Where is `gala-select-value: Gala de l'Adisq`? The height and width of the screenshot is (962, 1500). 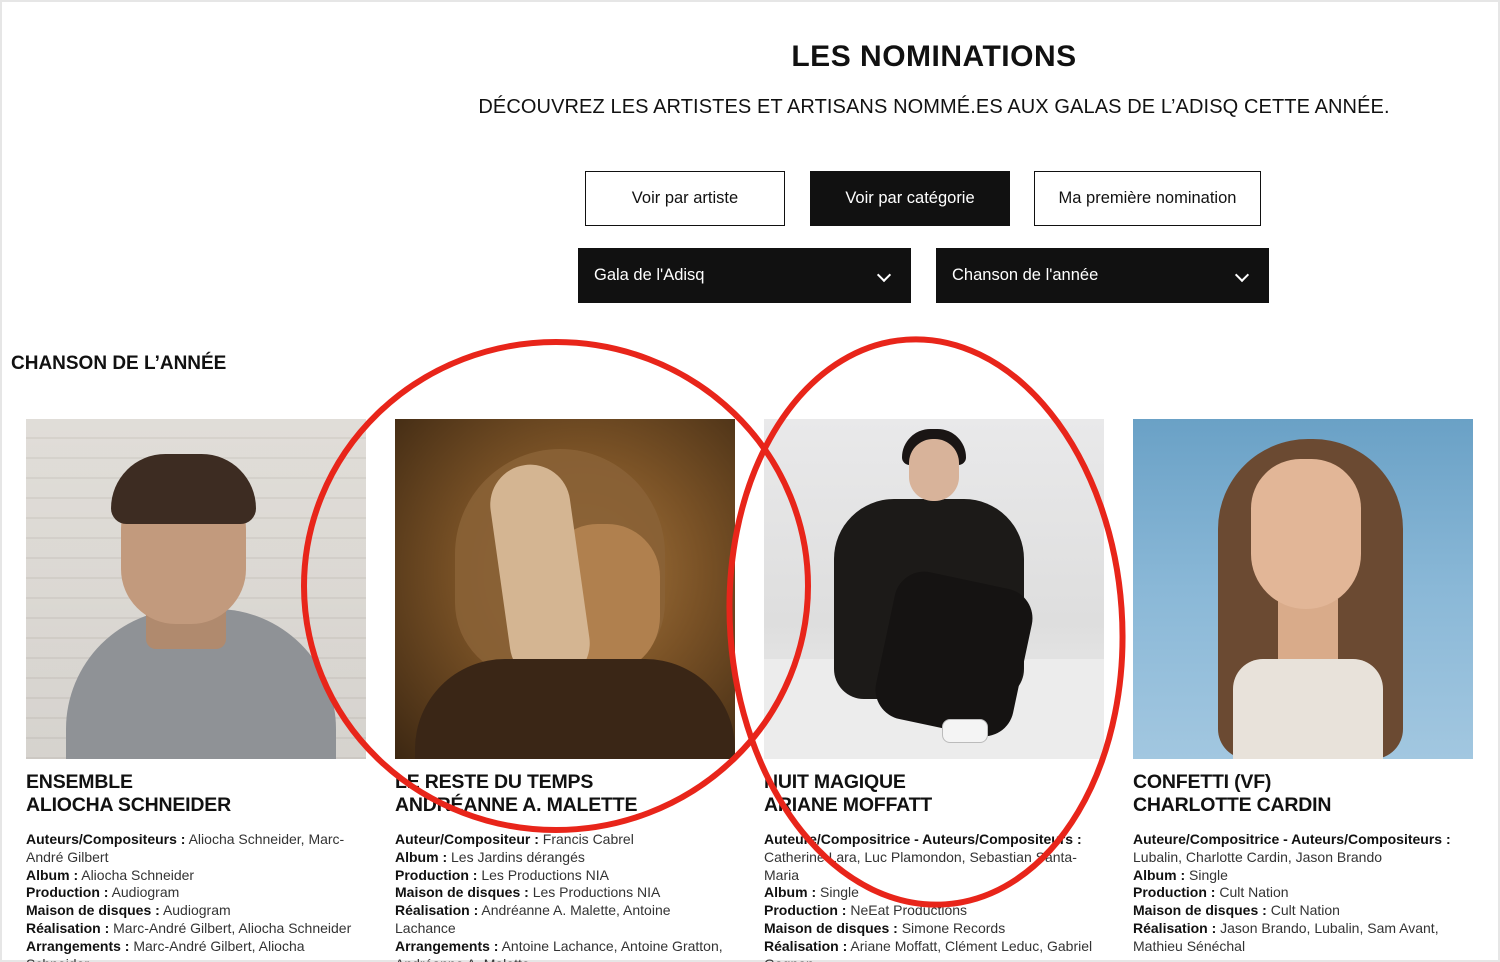
gala-select-value: Gala de l'Adisq is located at coordinates (649, 275).